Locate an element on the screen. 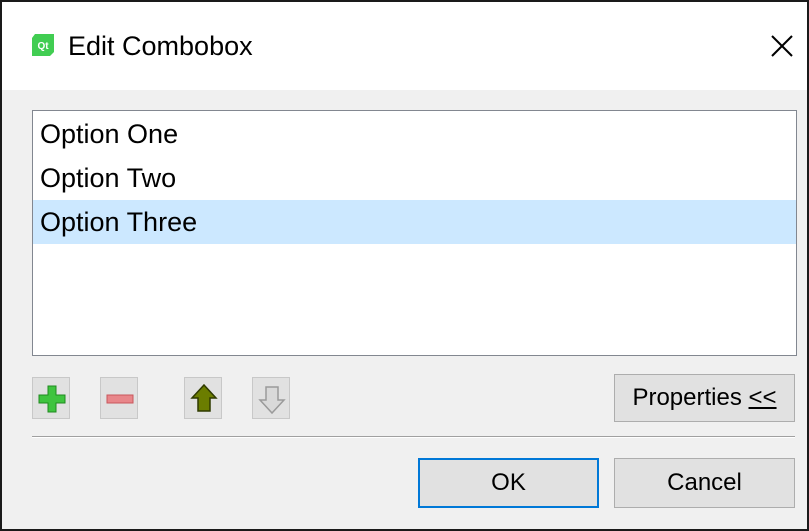 This screenshot has height=531, width=809. arrow-up-icon is located at coordinates (204, 397).